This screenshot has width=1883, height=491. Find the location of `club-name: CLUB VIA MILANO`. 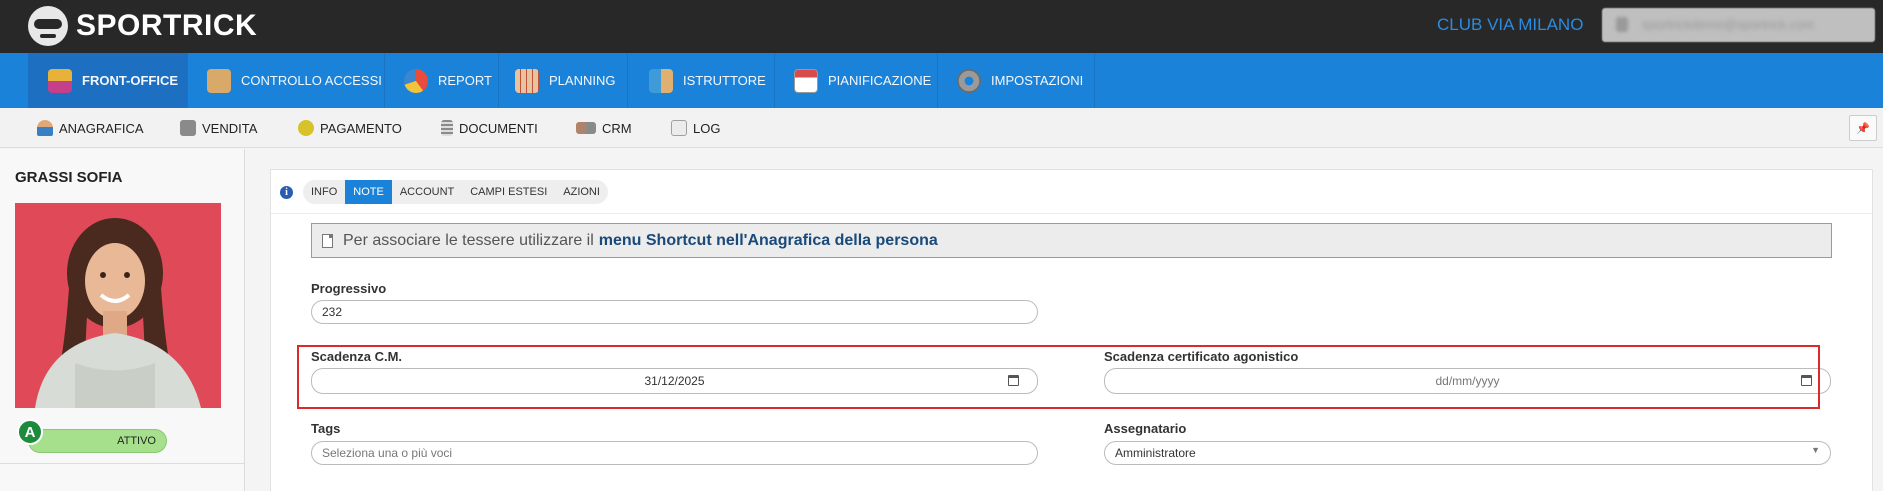

club-name: CLUB VIA MILANO is located at coordinates (1510, 25).